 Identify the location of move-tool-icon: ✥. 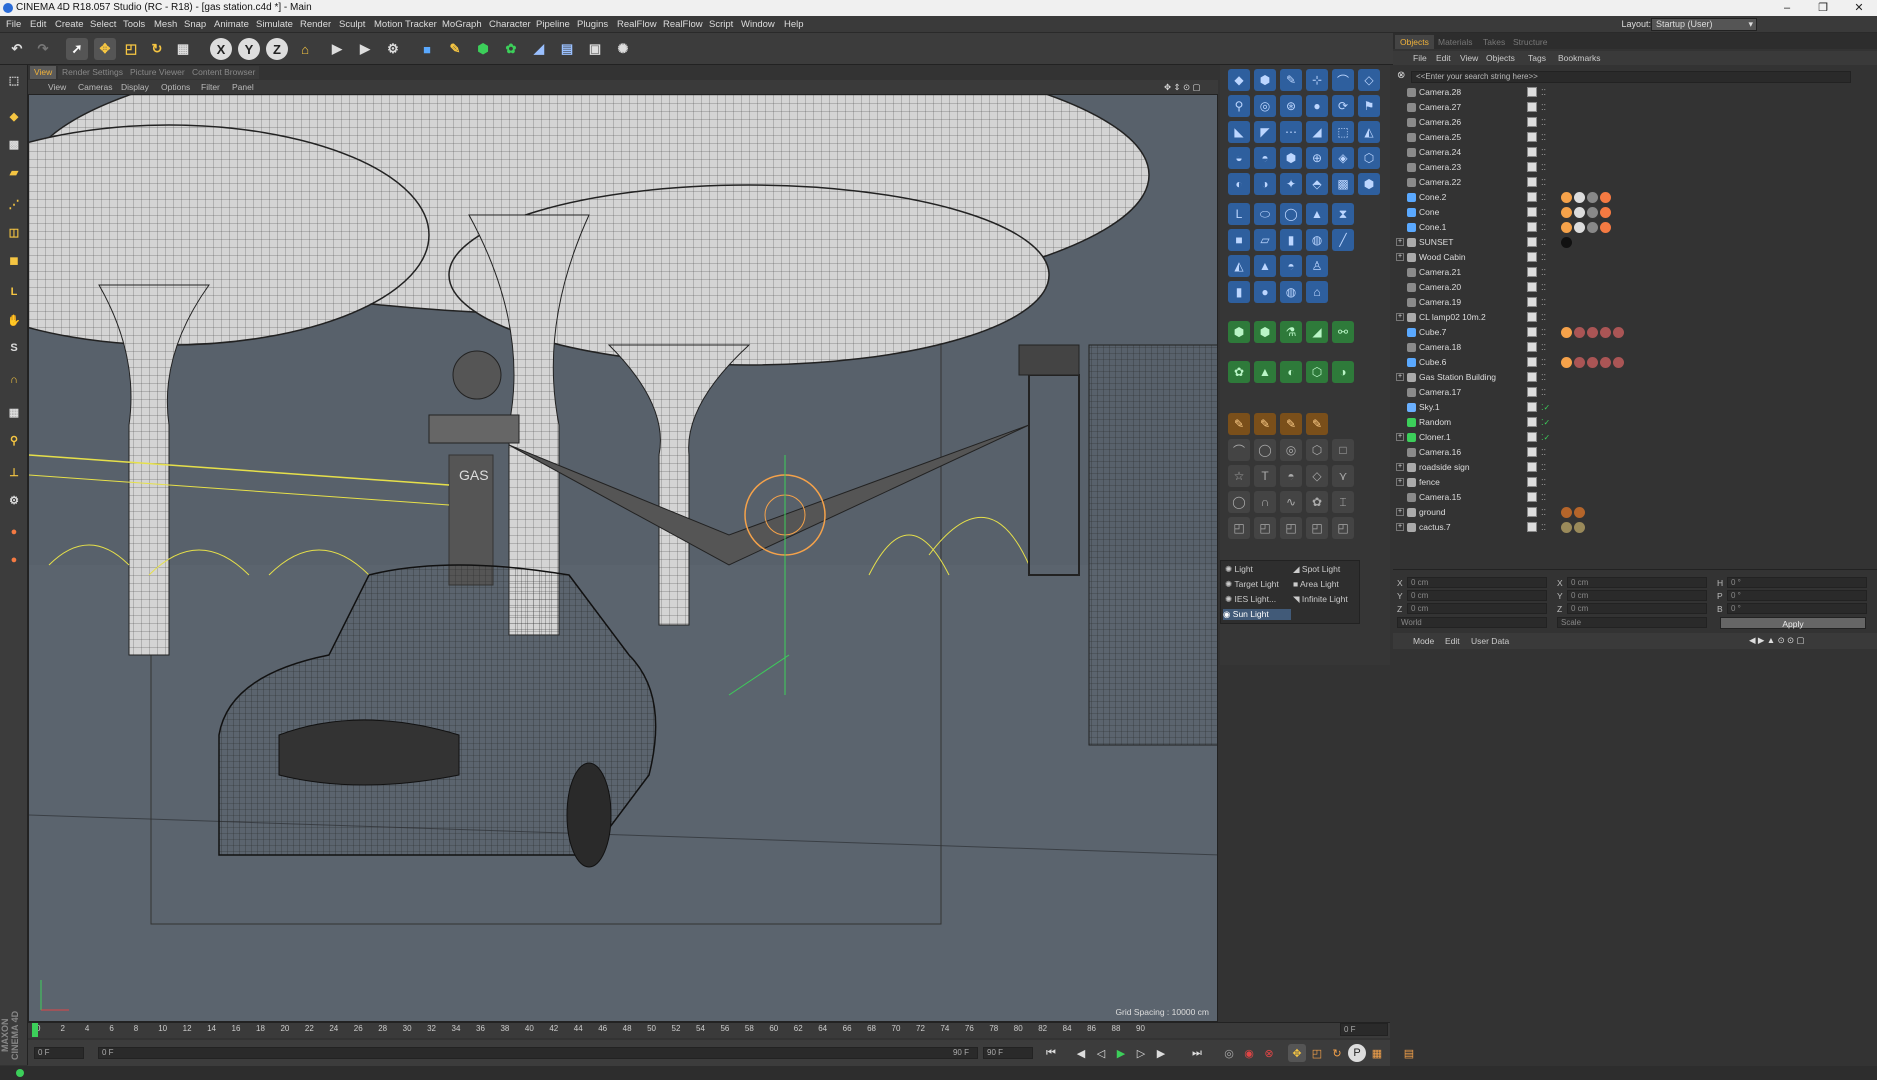
(105, 49).